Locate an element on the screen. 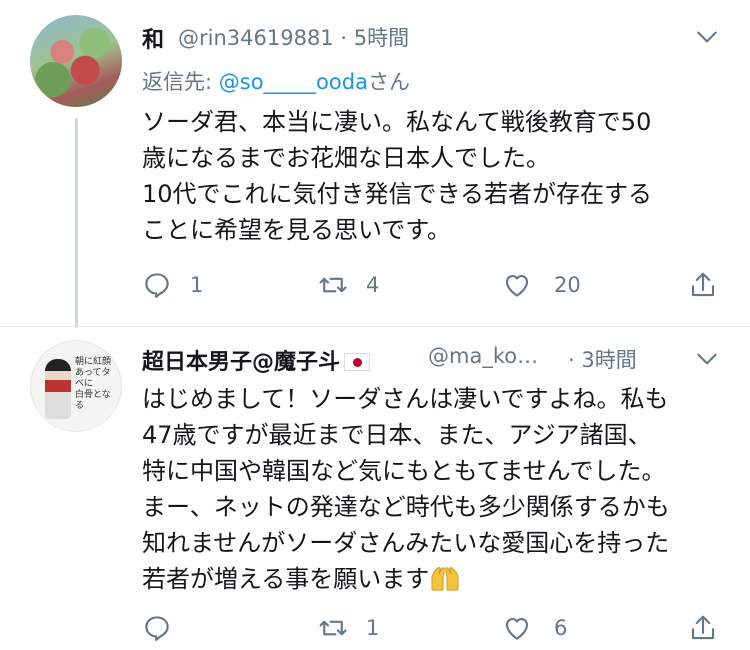 Image resolution: width=750 pixels, height=650 pixels. avatar: 朝に紅顔 あってタベに 白骨となる is located at coordinates (76, 386).